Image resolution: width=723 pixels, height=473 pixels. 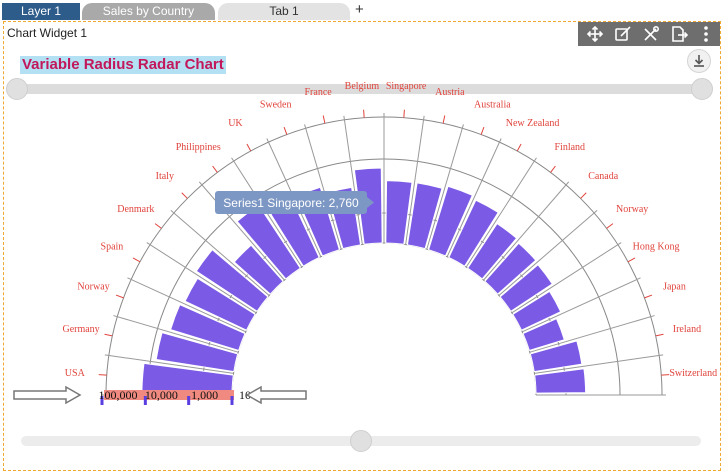 What do you see at coordinates (135, 209) in the screenshot?
I see `category-label: Denmark` at bounding box center [135, 209].